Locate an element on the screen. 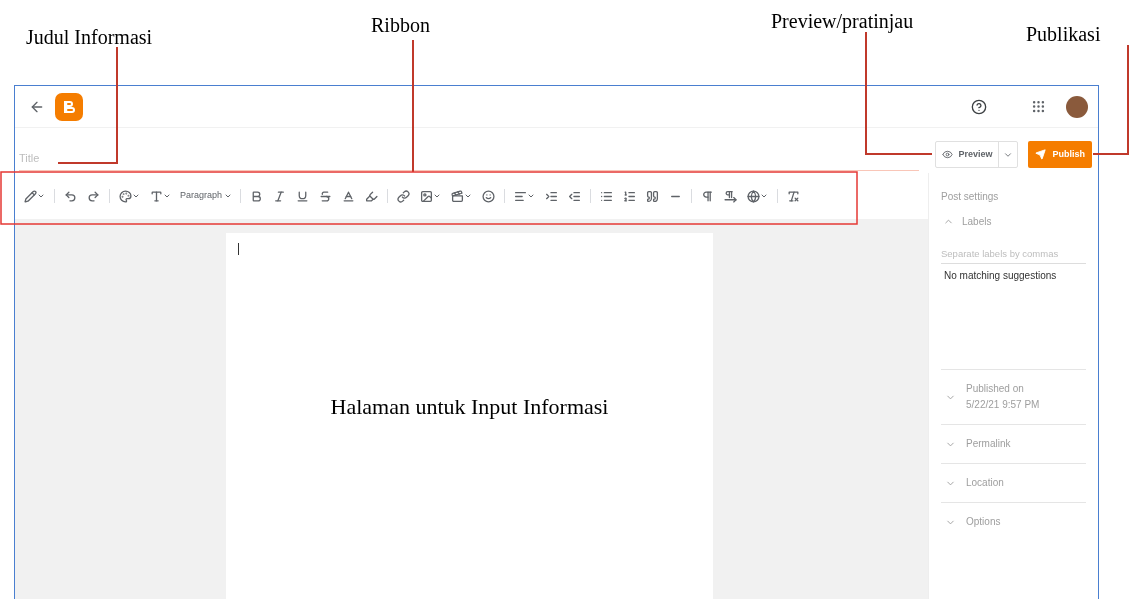 The width and height of the screenshot is (1136, 599). text-size-icon is located at coordinates (156, 196).